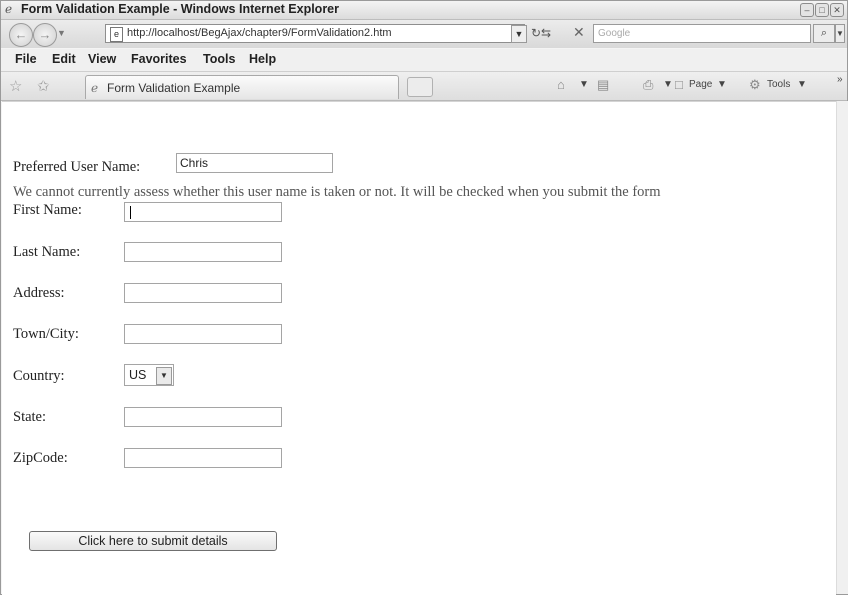 The image size is (848, 595). Describe the element at coordinates (614, 33) in the screenshot. I see `search-placeholder: Google` at that location.